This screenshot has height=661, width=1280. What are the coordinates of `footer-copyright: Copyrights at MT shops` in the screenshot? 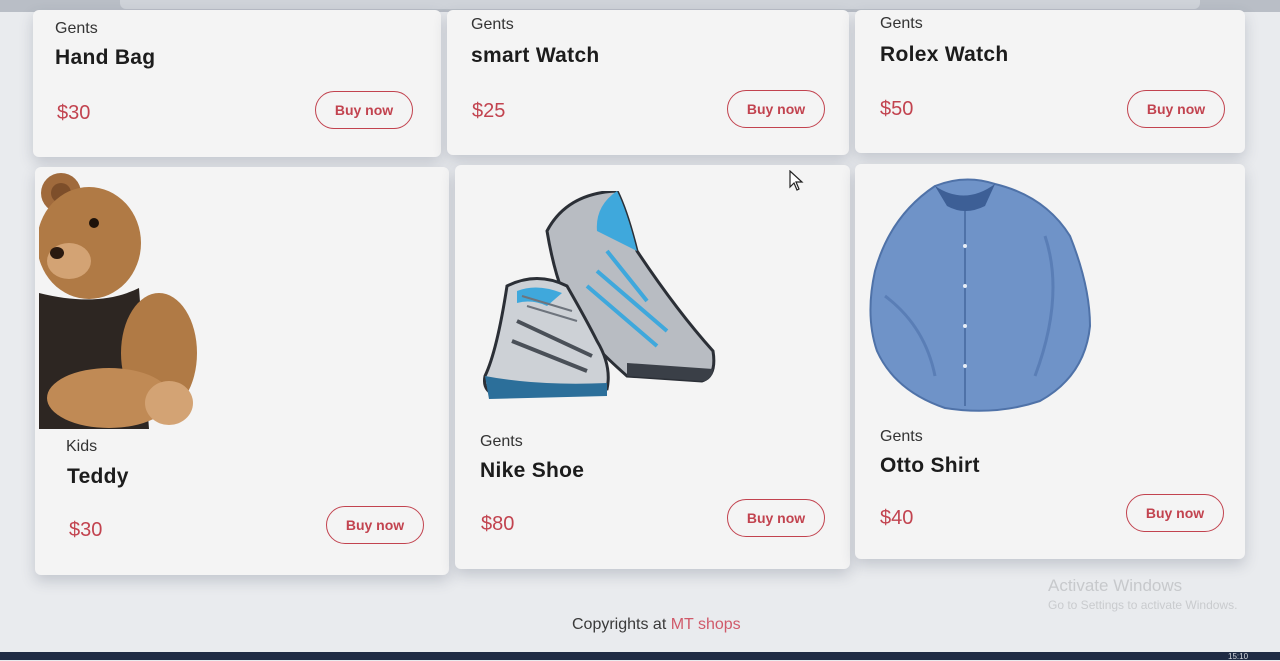 It's located at (656, 625).